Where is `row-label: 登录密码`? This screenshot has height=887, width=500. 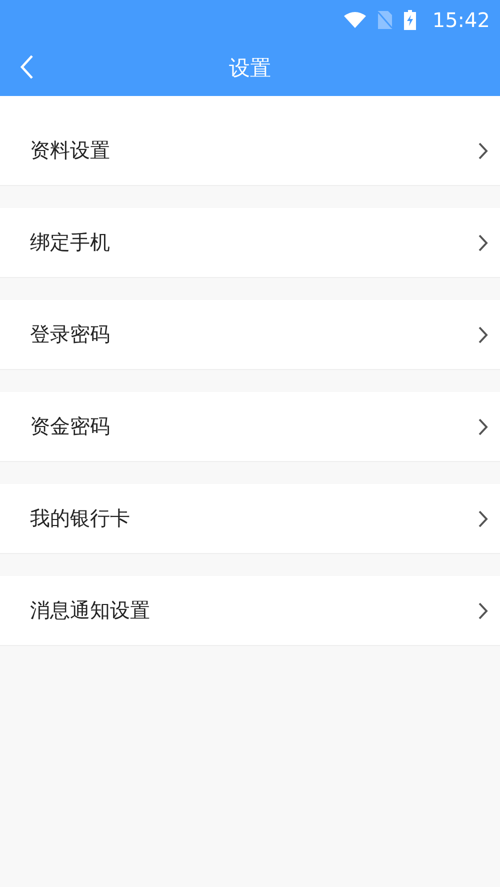
row-label: 登录密码 is located at coordinates (70, 334).